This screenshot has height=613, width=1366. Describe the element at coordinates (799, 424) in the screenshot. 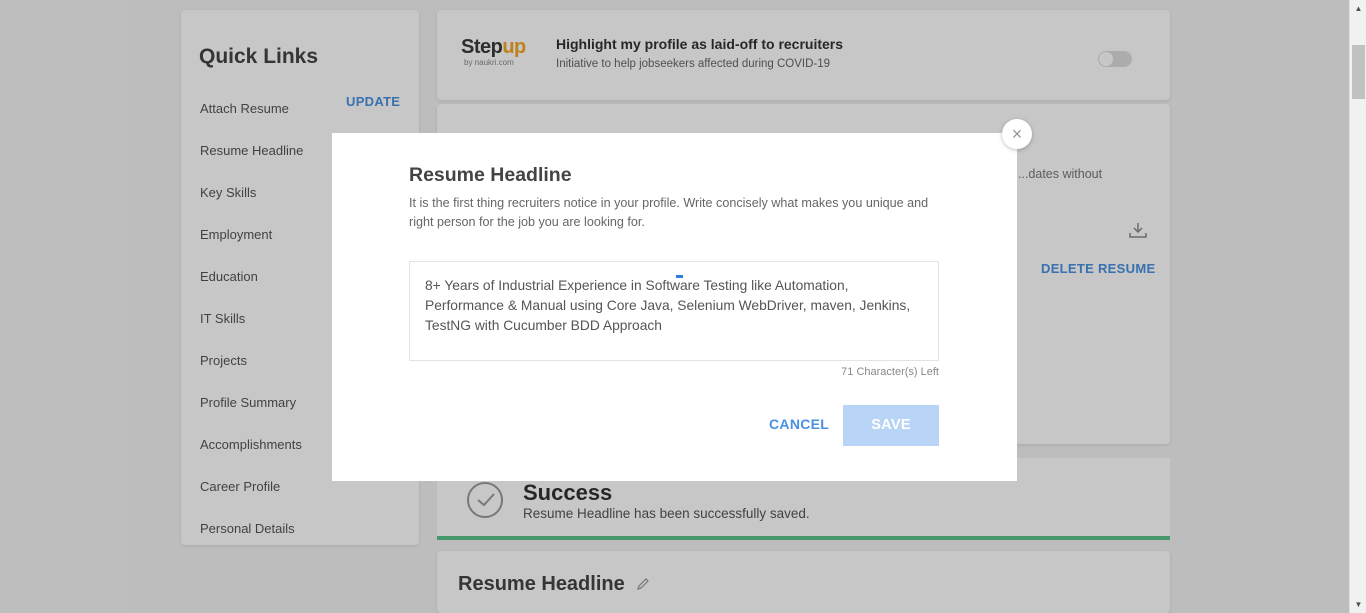

I see `cancel-button: CANCEL` at that location.